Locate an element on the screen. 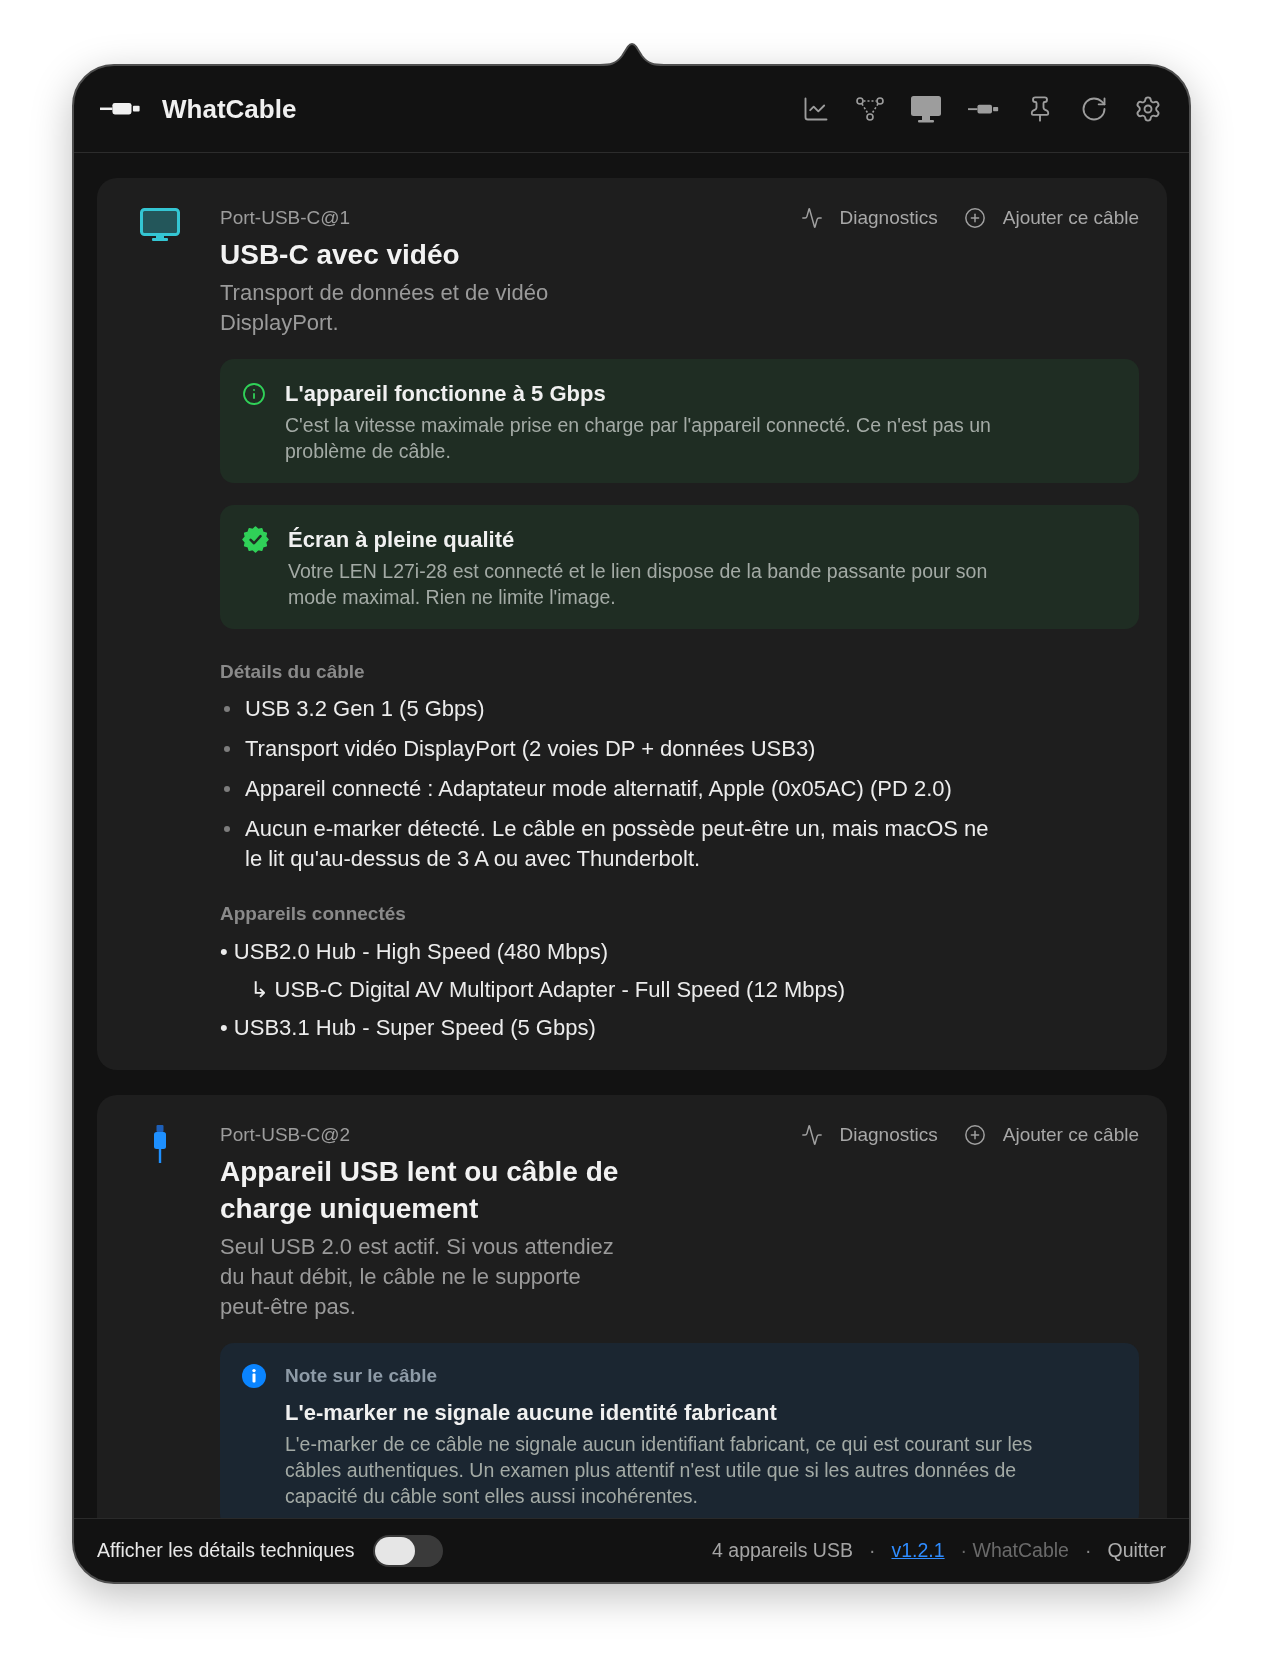 The width and height of the screenshot is (1264, 1664). callout-title: Écran à pleine qualité is located at coordinates (402, 540).